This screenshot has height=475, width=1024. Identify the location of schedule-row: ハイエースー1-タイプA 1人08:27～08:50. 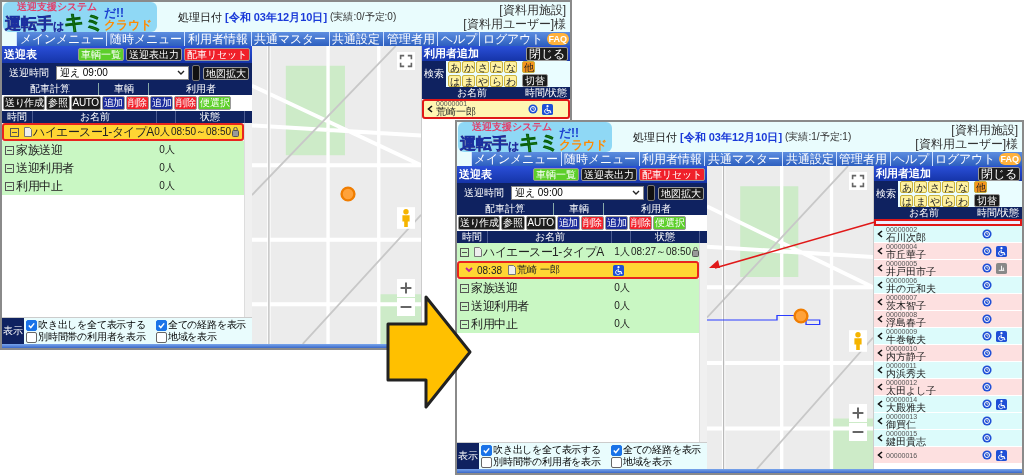
(578, 252).